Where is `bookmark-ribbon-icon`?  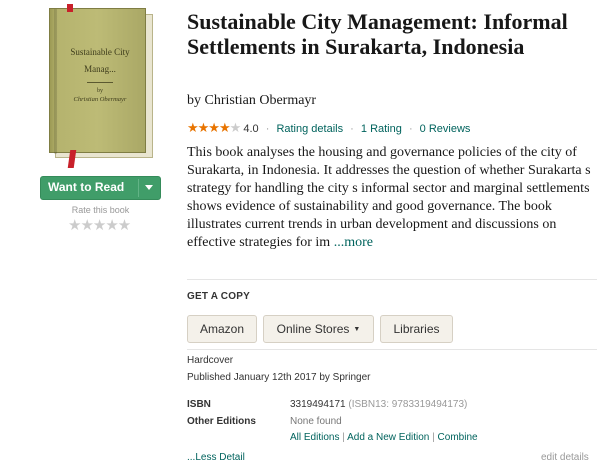
bookmark-ribbon-icon is located at coordinates (72, 159).